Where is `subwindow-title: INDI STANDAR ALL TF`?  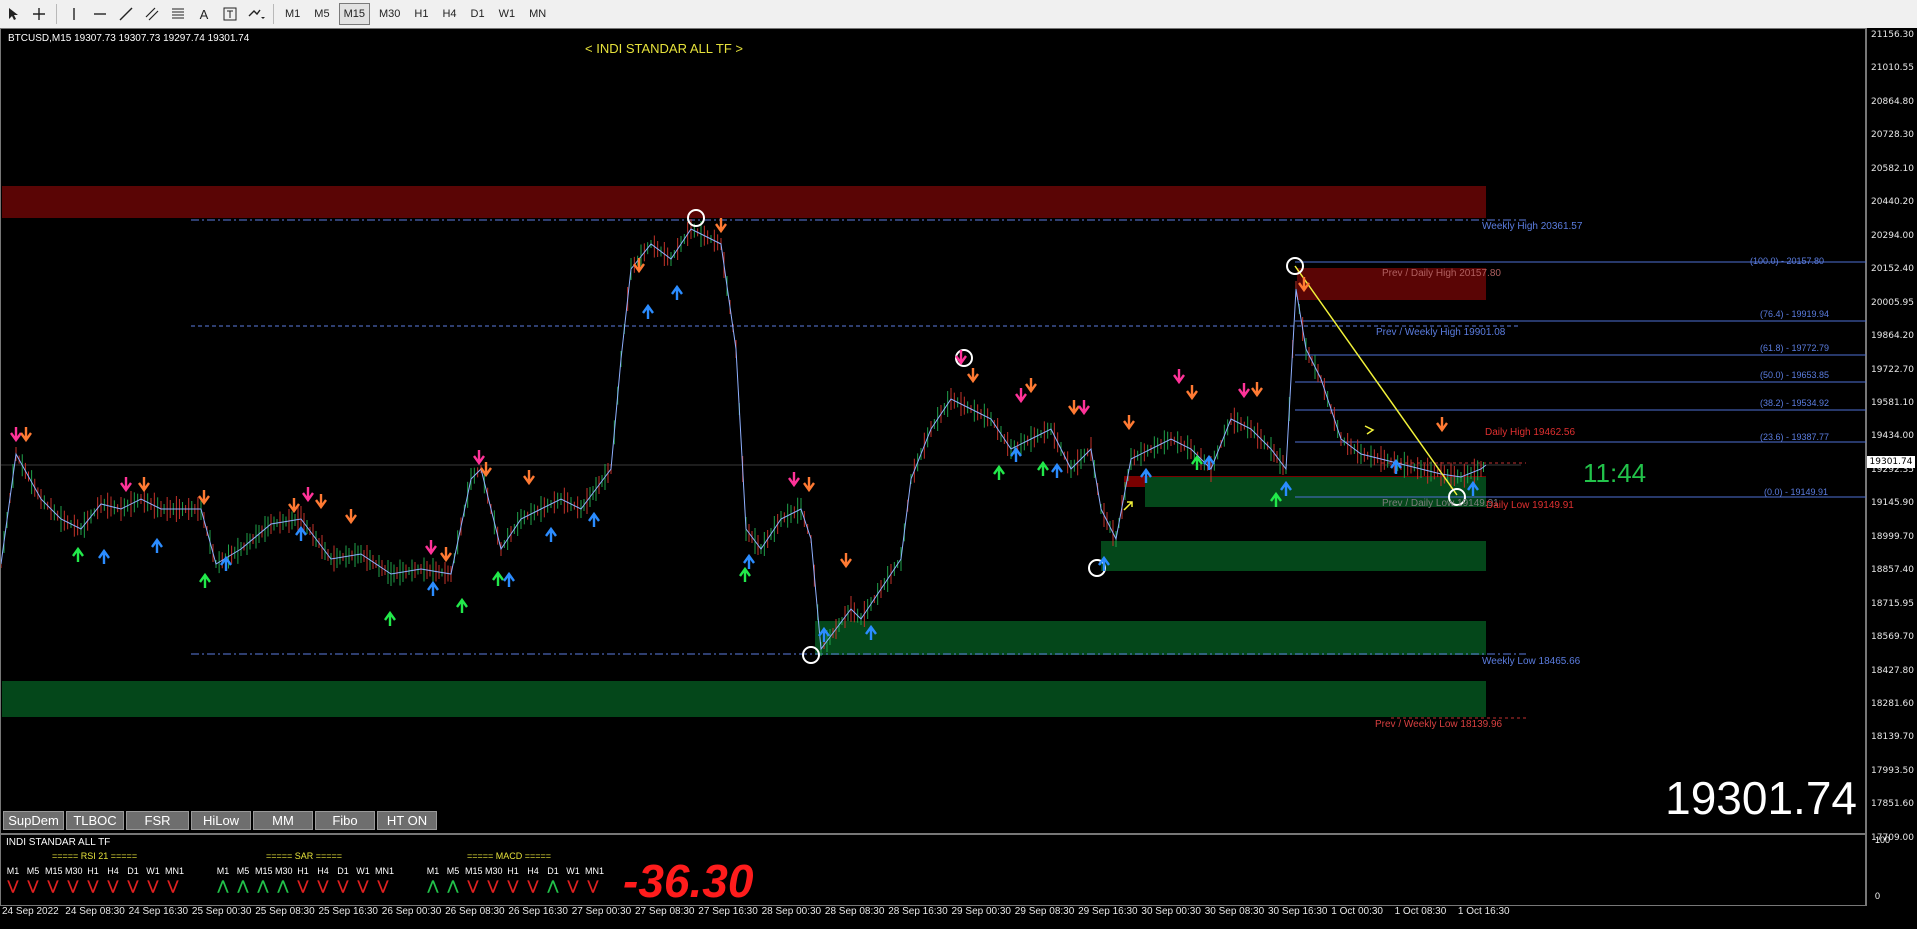
subwindow-title: INDI STANDAR ALL TF is located at coordinates (58, 842).